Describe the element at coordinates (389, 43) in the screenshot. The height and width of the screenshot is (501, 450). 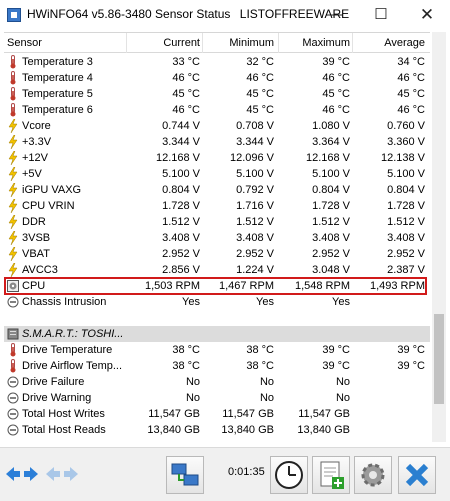
I see `column-header-average: Average` at that location.